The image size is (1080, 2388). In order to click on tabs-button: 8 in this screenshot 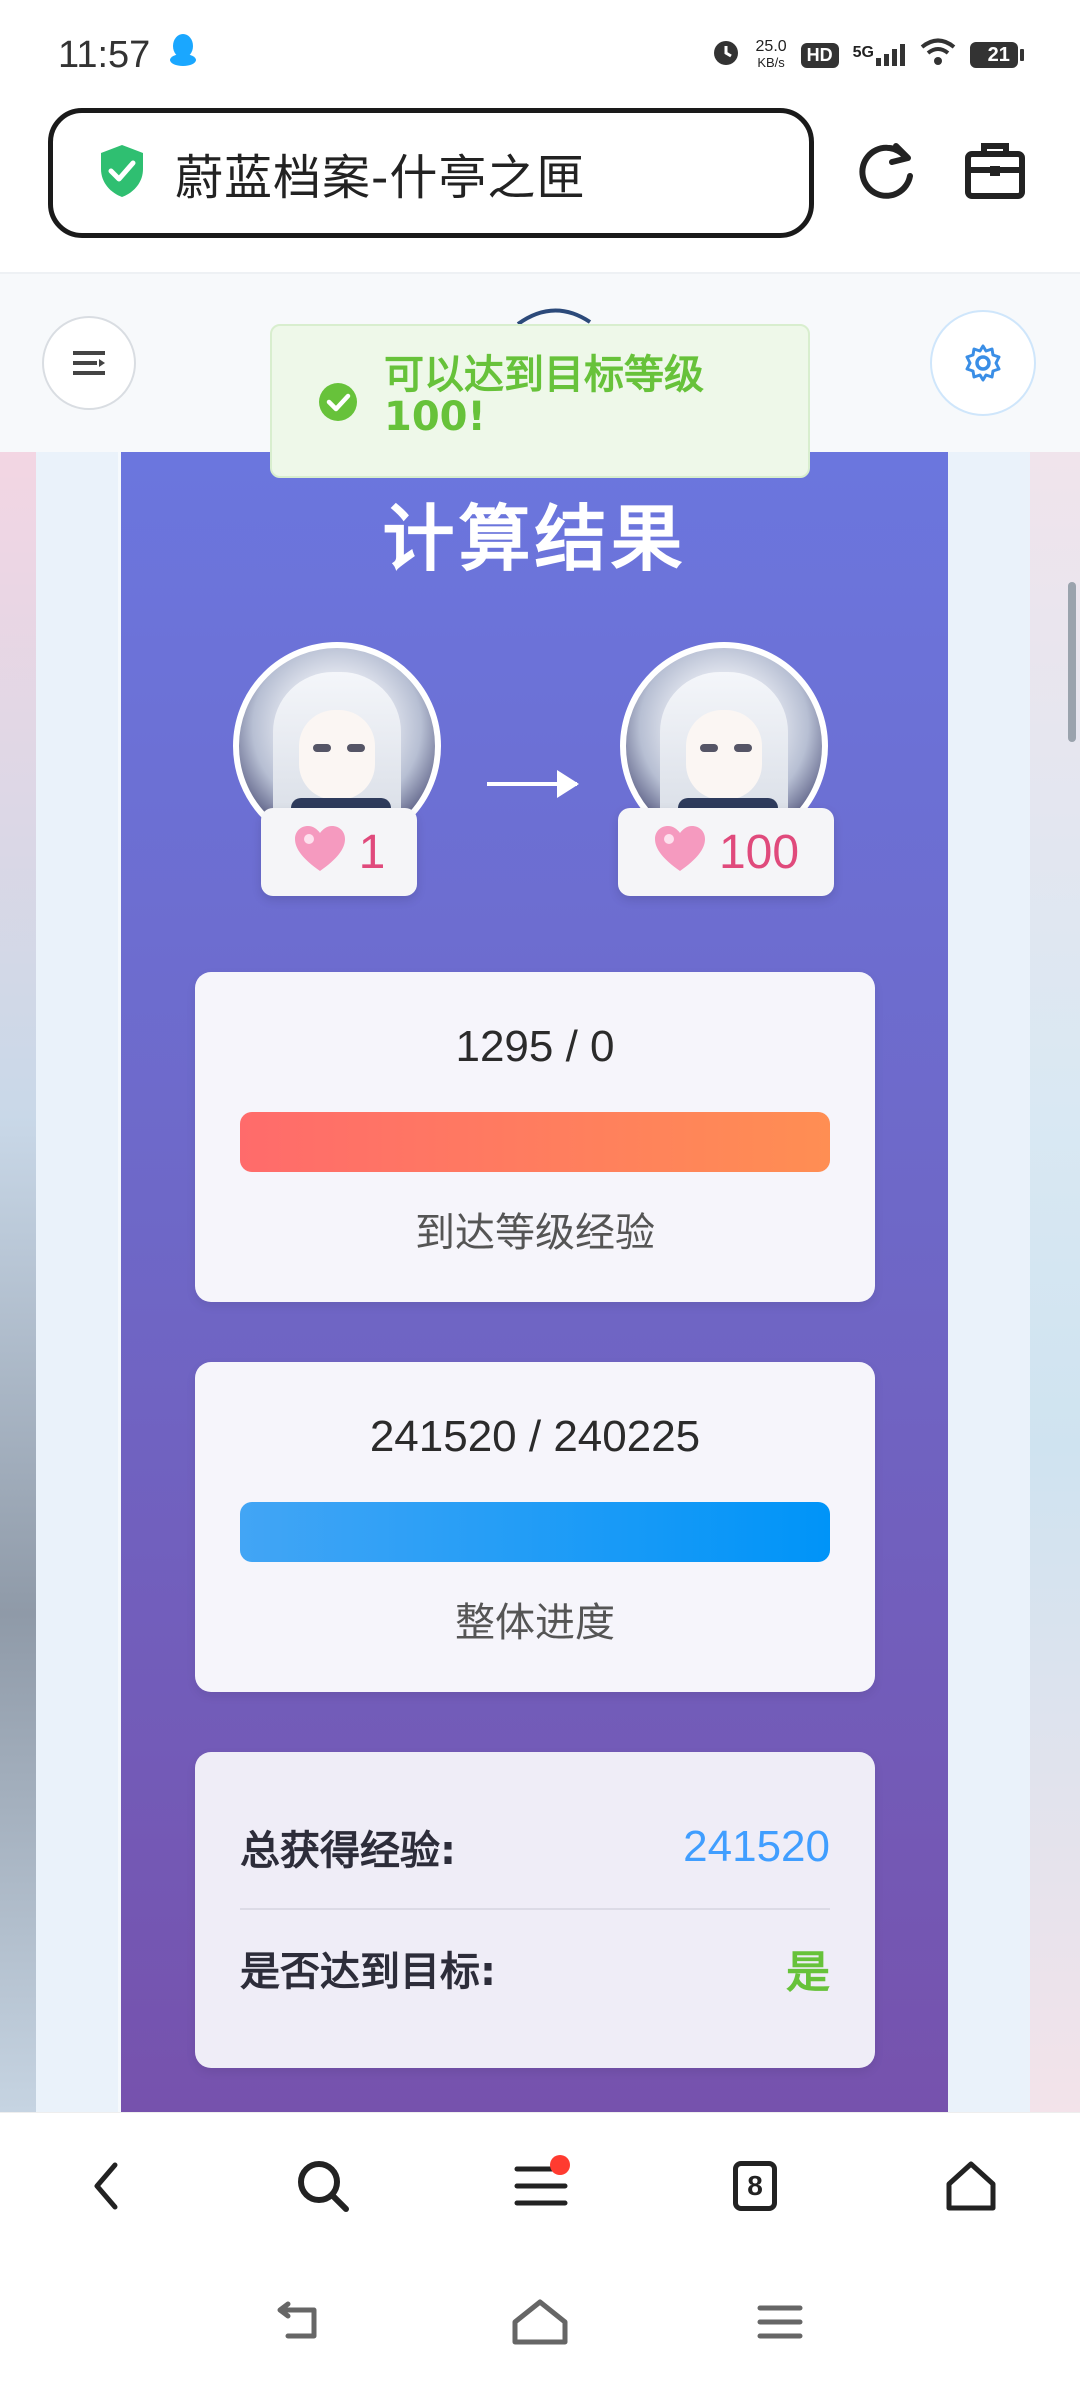, I will do `click(755, 2186)`.